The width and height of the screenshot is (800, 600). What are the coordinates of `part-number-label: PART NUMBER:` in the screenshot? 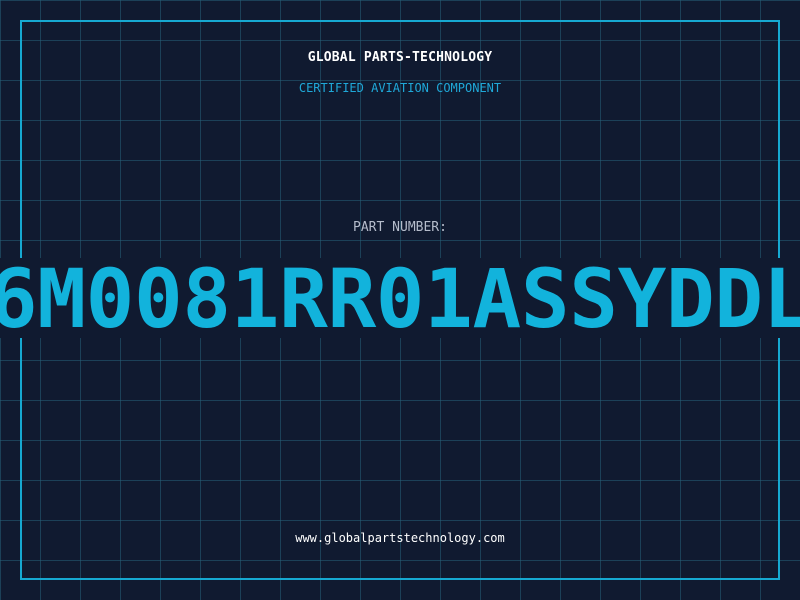 It's located at (400, 227).